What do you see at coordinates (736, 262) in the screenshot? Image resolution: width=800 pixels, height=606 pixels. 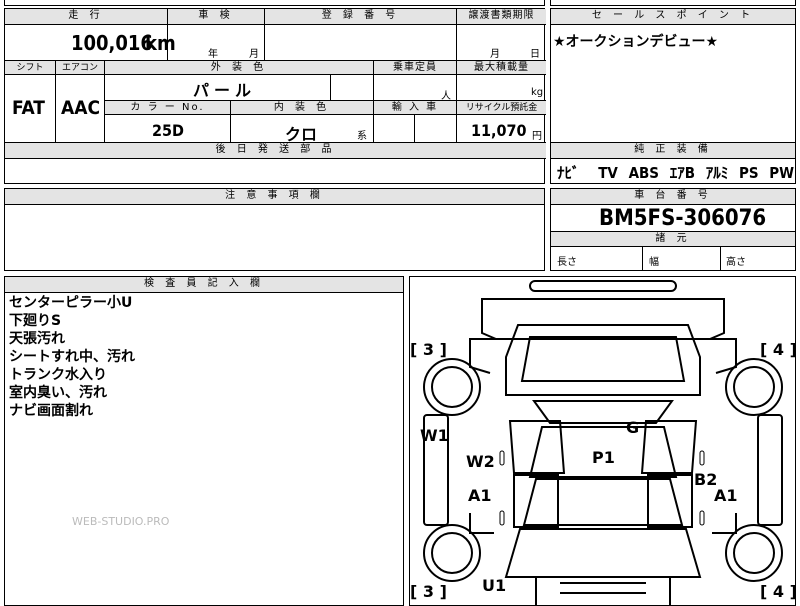 I see `height-label: 高さ` at bounding box center [736, 262].